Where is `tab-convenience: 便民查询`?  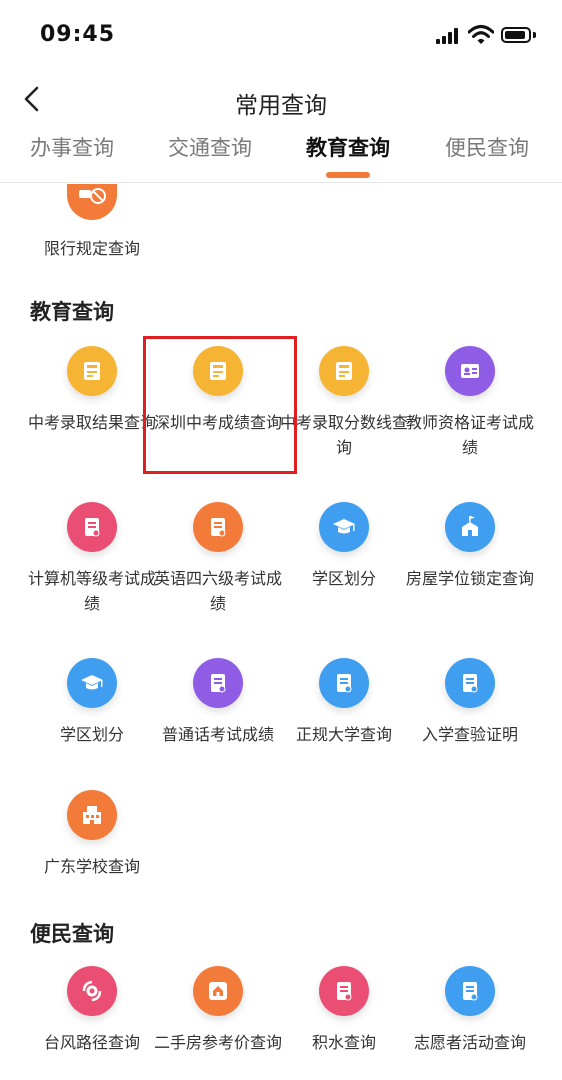
tab-convenience: 便民查询 is located at coordinates (487, 147).